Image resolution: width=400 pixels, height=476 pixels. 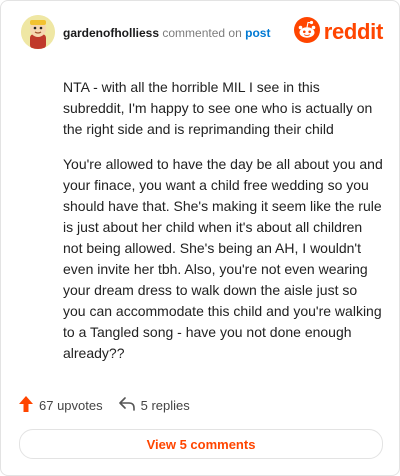 What do you see at coordinates (129, 405) in the screenshot?
I see `reply-arrow-icon` at bounding box center [129, 405].